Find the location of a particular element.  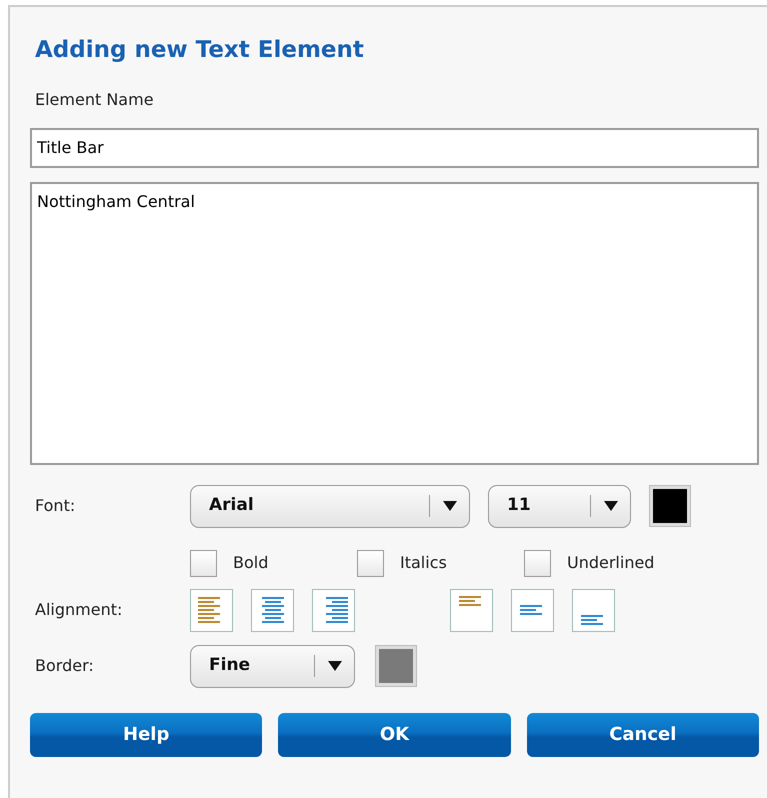

dialog-button: Cancel is located at coordinates (642, 734).